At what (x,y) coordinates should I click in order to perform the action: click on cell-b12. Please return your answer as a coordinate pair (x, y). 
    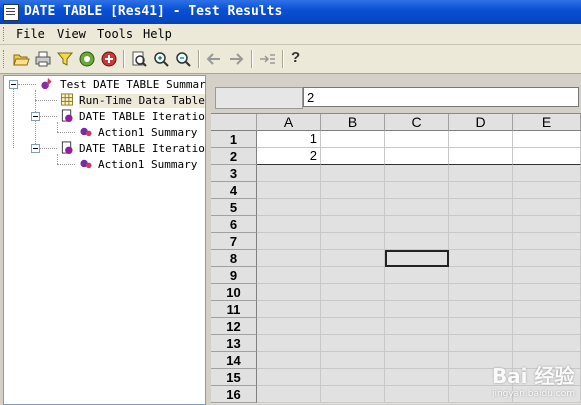
    Looking at the image, I should click on (353, 326).